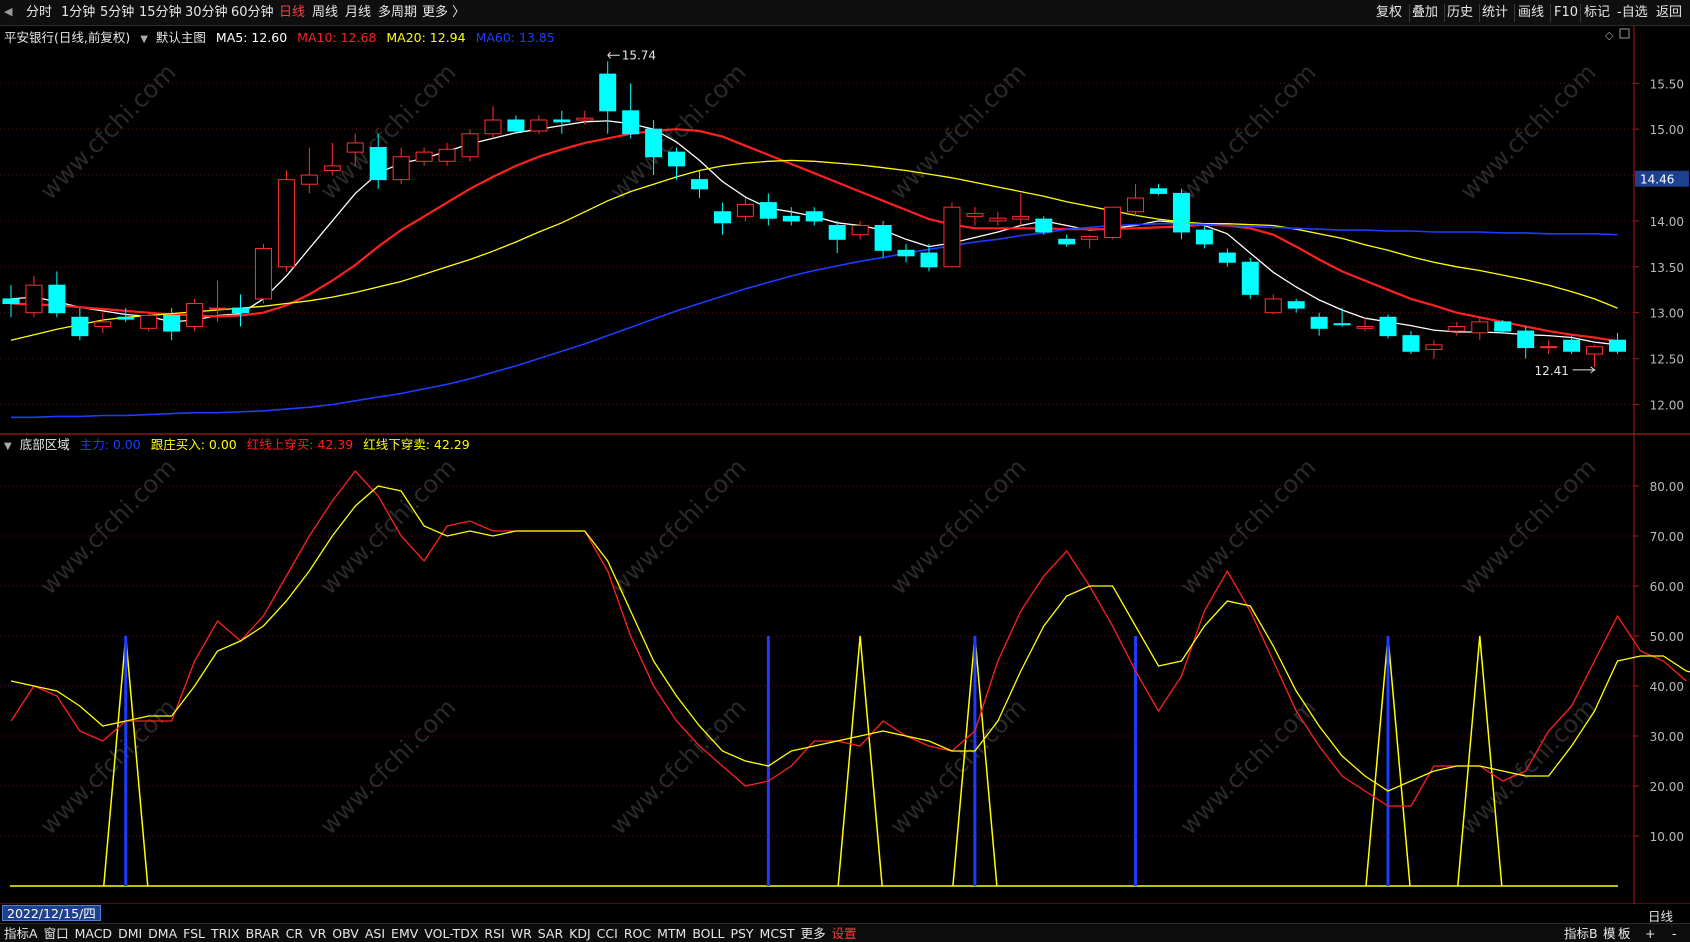 The height and width of the screenshot is (942, 1690). What do you see at coordinates (317, 933) in the screenshot?
I see `indicator-tab-9: VR` at bounding box center [317, 933].